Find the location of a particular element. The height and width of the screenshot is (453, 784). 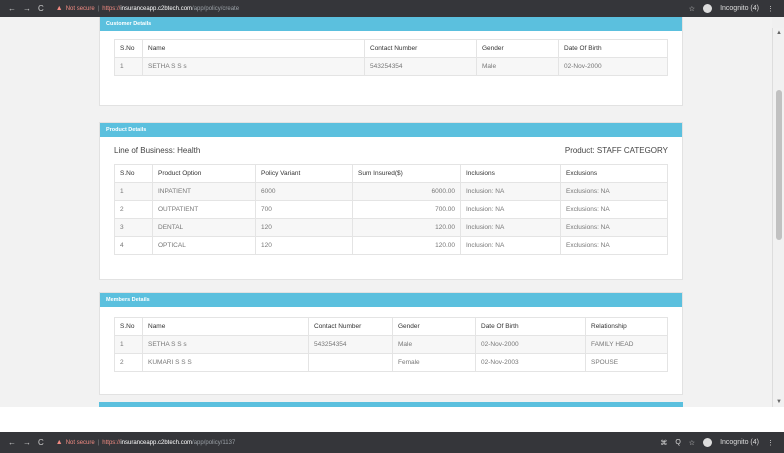

col-header: Exclusions is located at coordinates (614, 173).